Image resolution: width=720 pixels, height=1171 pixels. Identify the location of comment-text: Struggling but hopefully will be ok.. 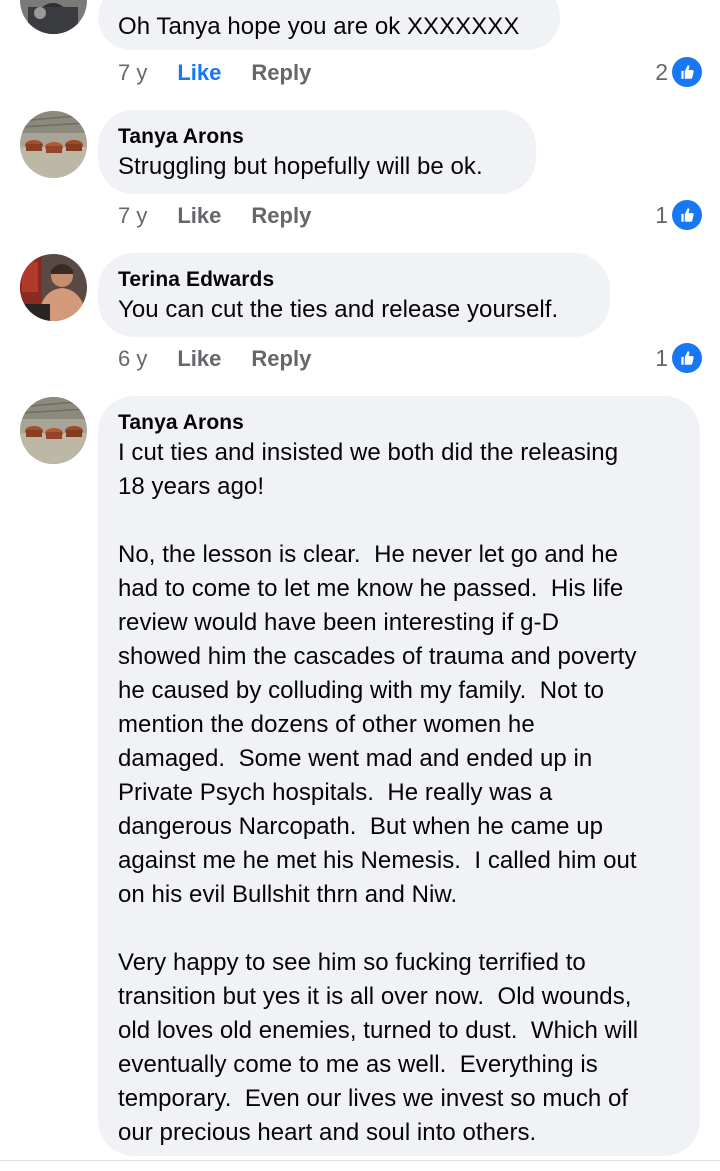
(300, 166).